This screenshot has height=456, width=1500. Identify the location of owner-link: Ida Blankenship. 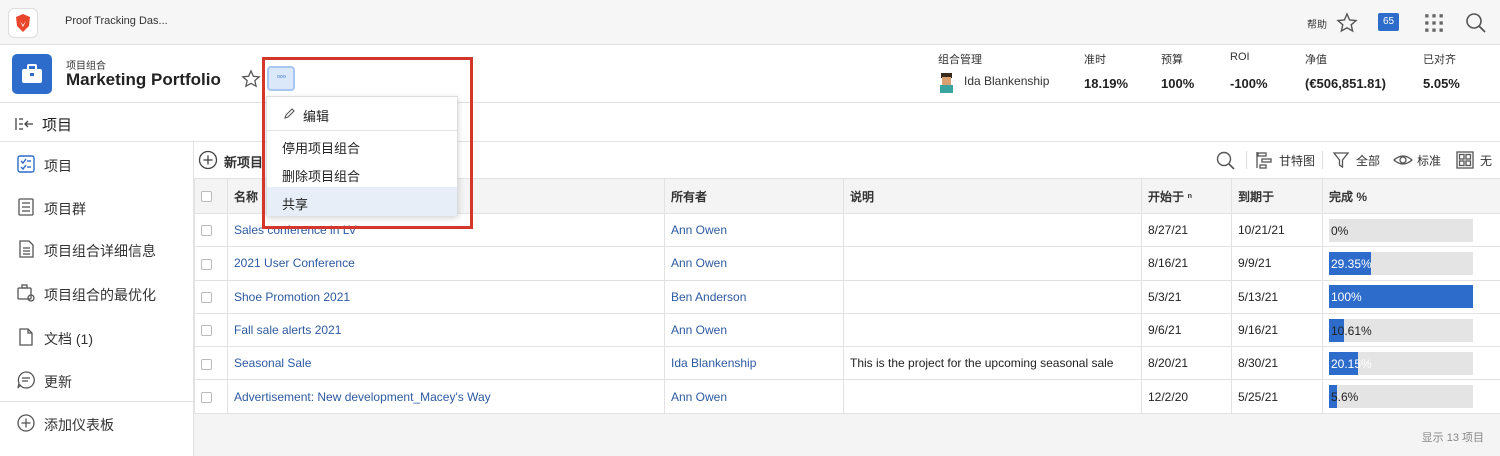
(713, 363).